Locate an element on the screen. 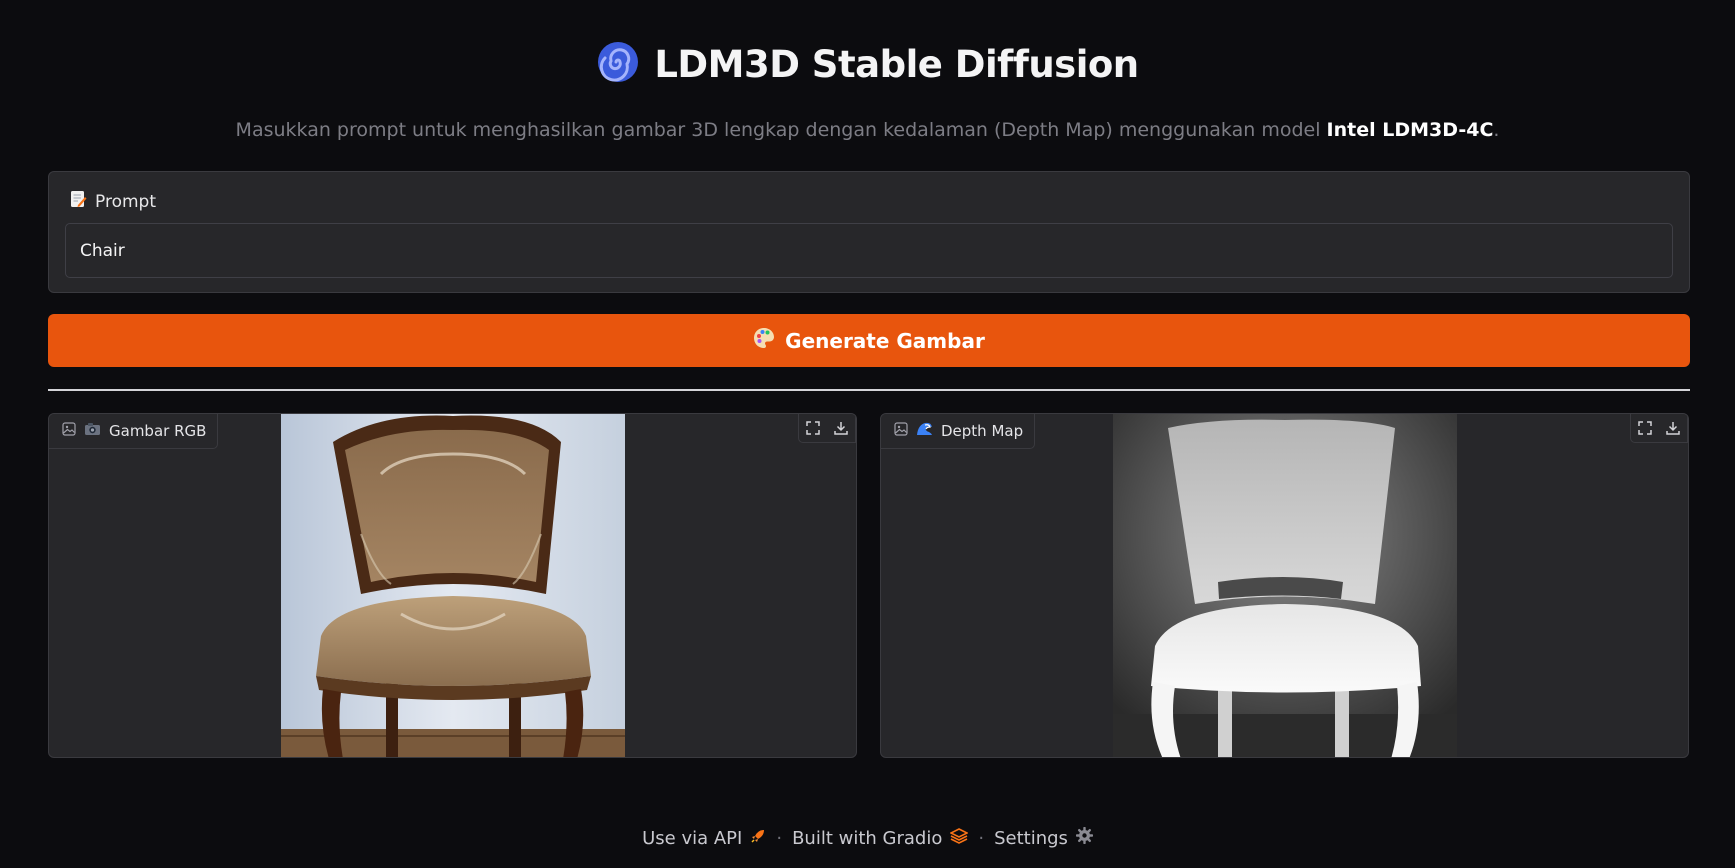 This screenshot has height=868, width=1735. divider is located at coordinates (869, 390).